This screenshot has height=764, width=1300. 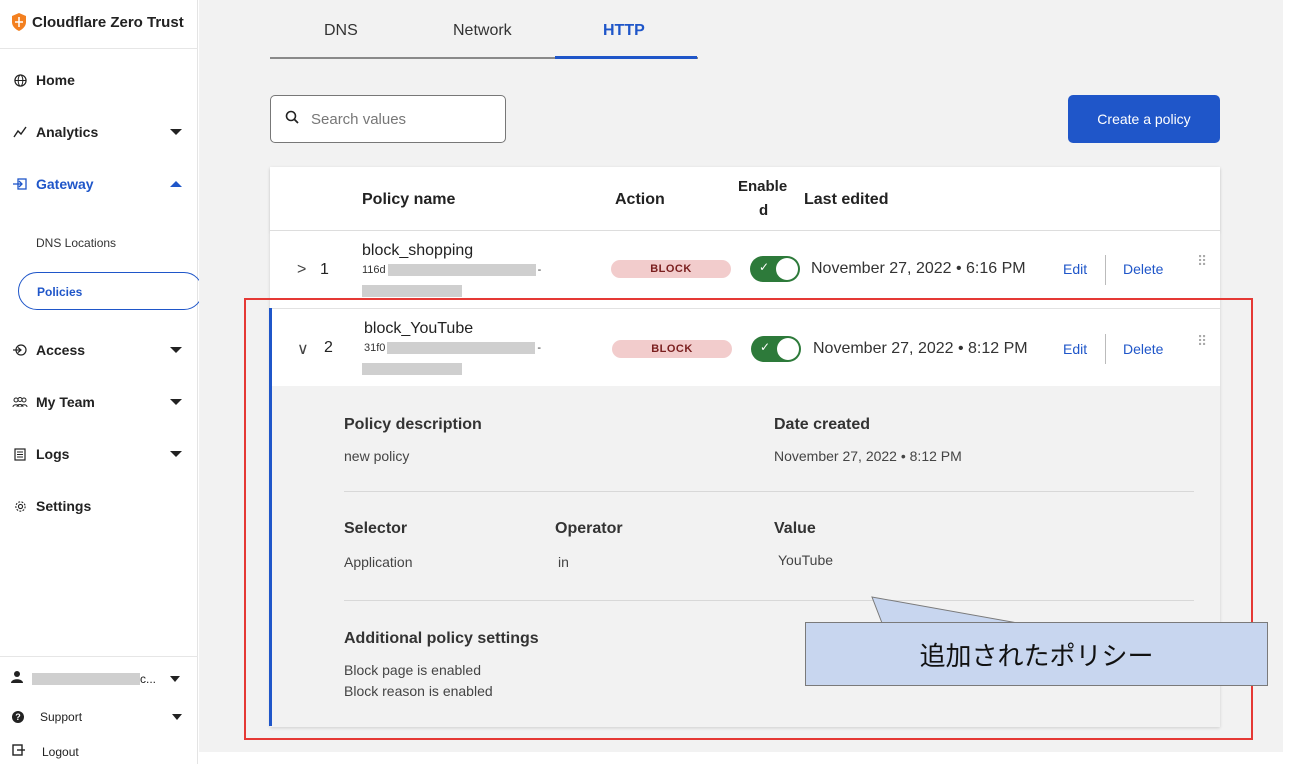 What do you see at coordinates (100, 350) in the screenshot?
I see `sidebar-item-access: Access` at bounding box center [100, 350].